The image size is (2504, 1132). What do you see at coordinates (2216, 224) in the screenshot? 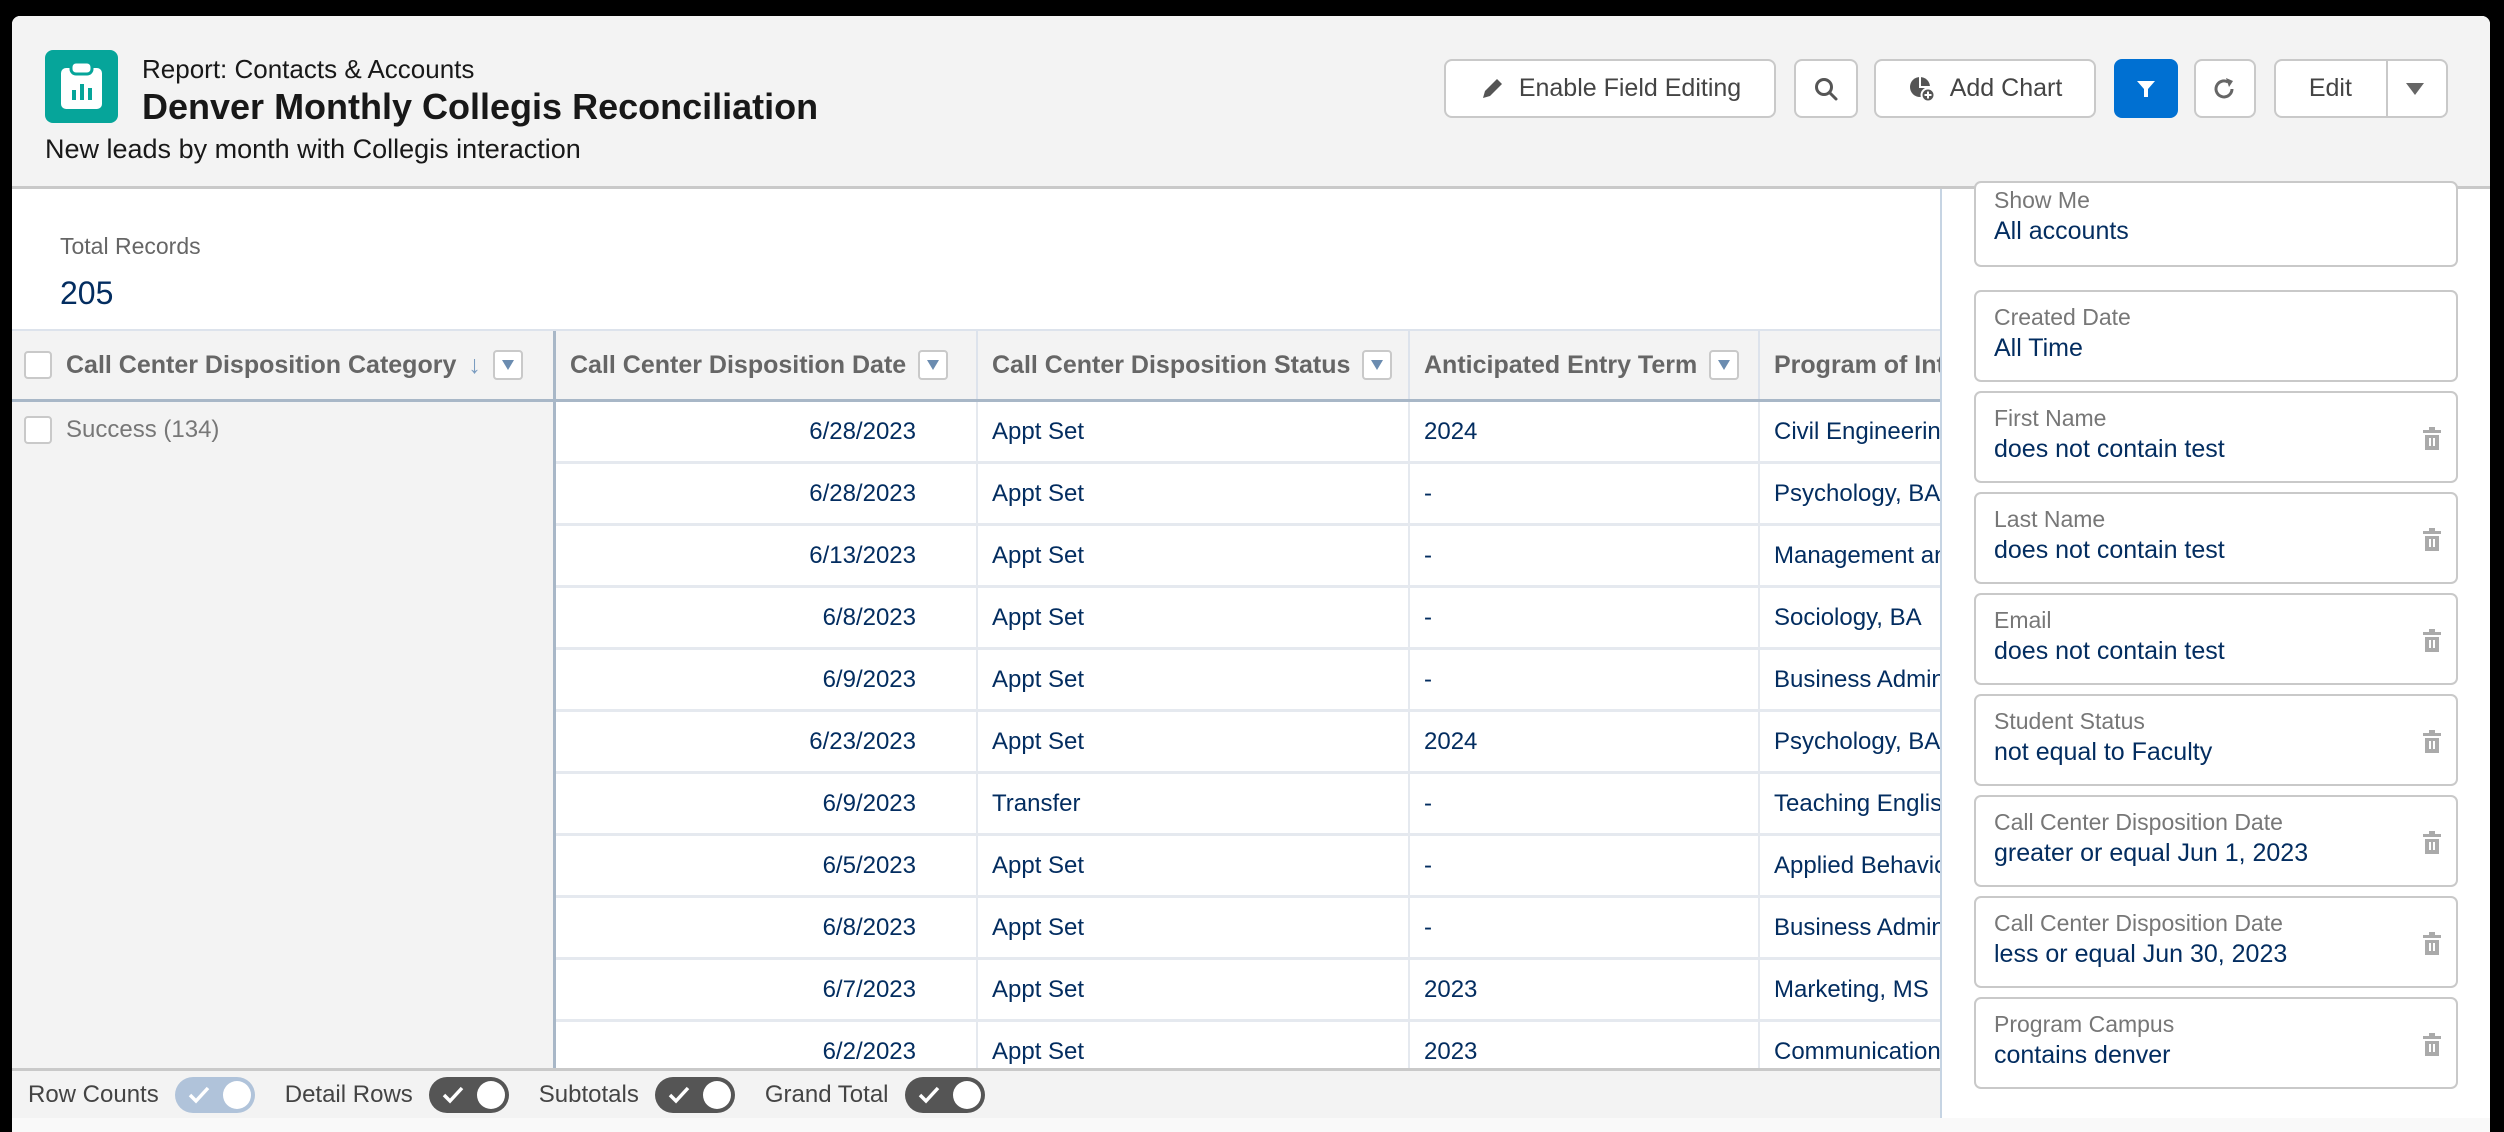
I see `filter-card: Show Me All accounts` at bounding box center [2216, 224].